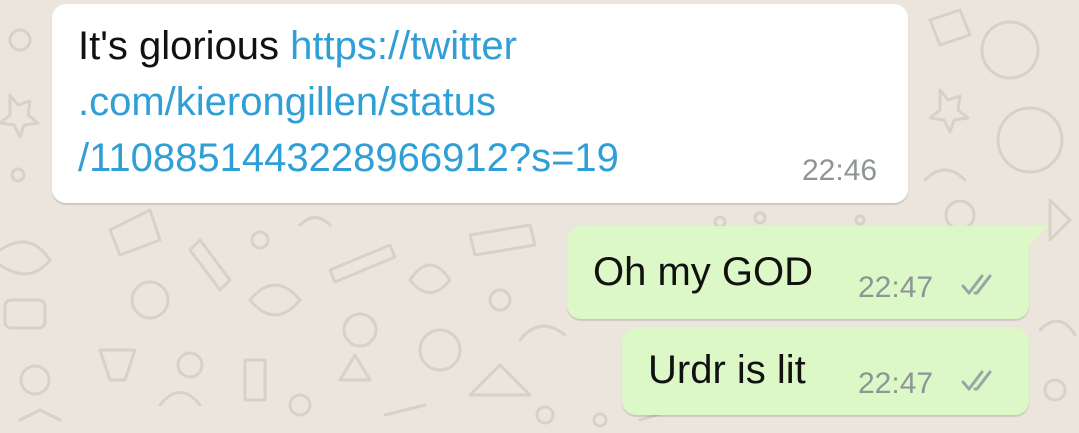  What do you see at coordinates (403, 46) in the screenshot?
I see `message-link-part-1: https://twitter` at bounding box center [403, 46].